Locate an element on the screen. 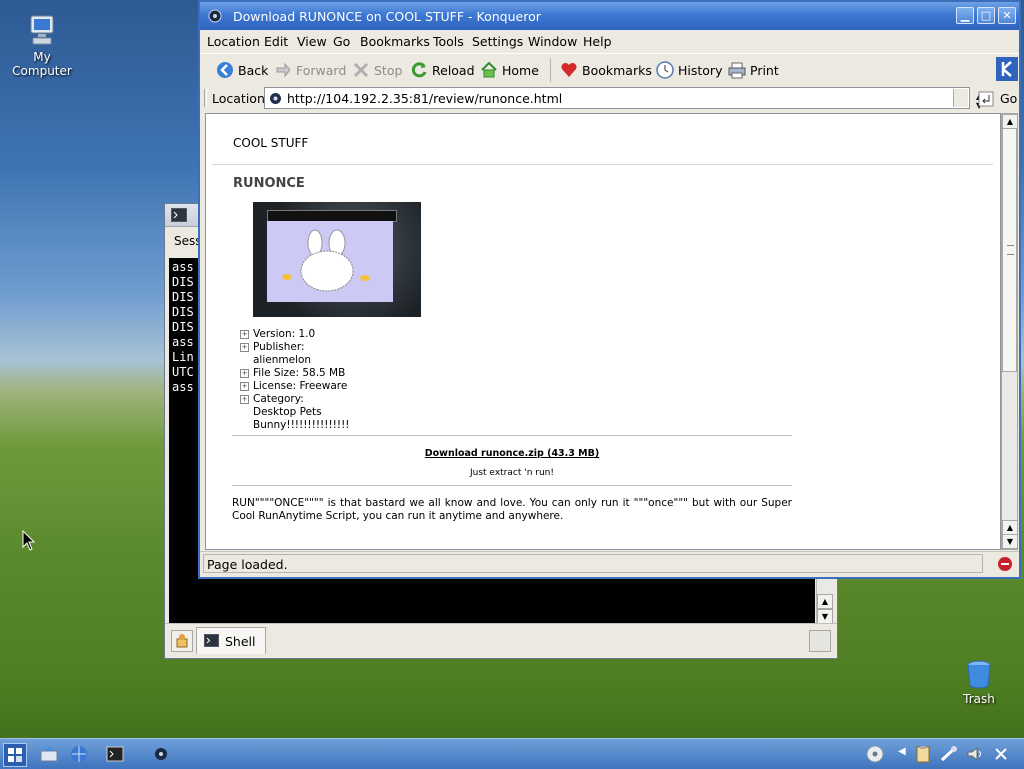  list-item: Bunny!!!!!!!!!!!!!!! is located at coordinates (295, 425).